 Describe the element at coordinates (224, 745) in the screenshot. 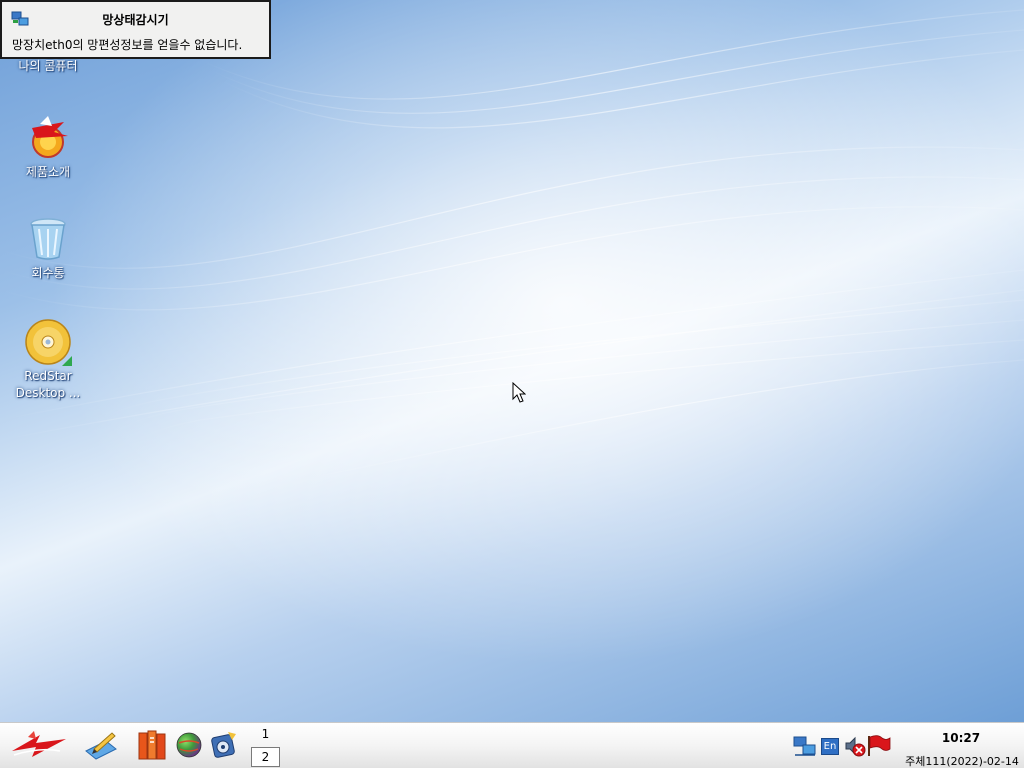

I see `media-player-icon` at that location.